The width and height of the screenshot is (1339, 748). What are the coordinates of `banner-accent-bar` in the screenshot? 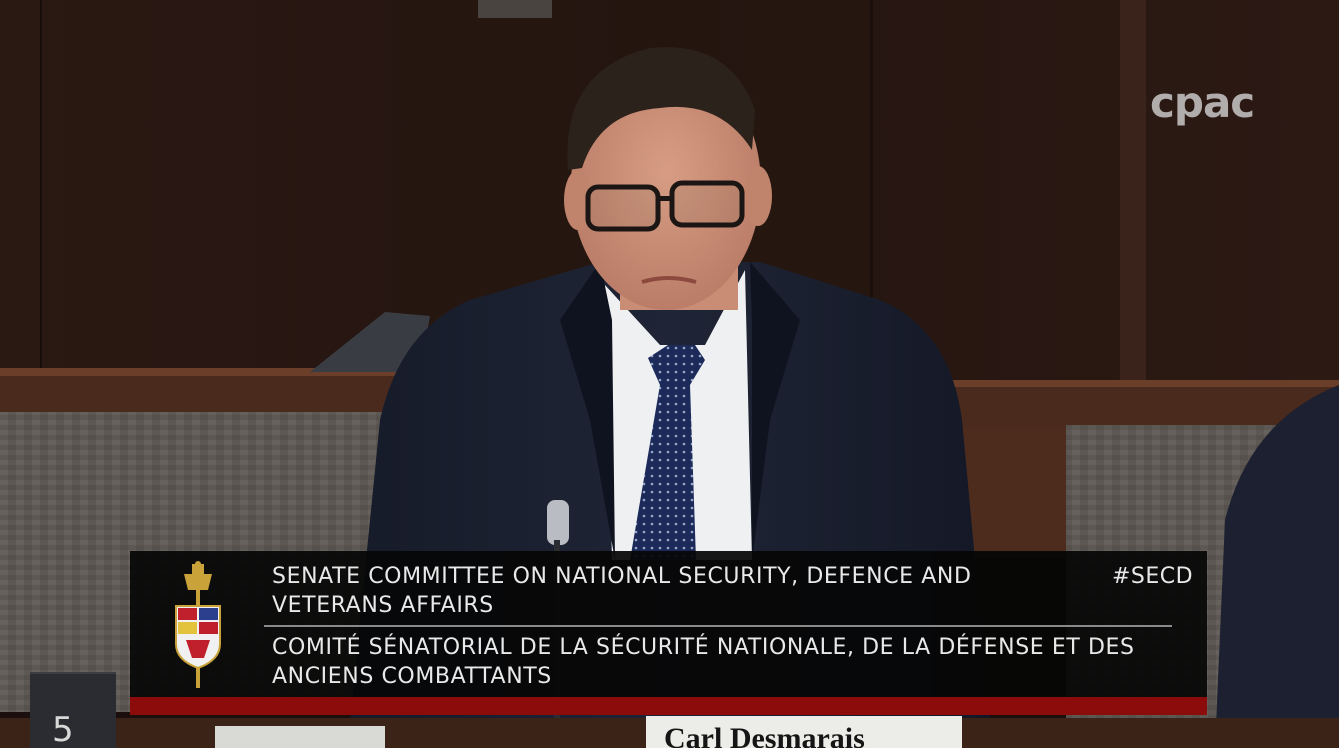 It's located at (668, 706).